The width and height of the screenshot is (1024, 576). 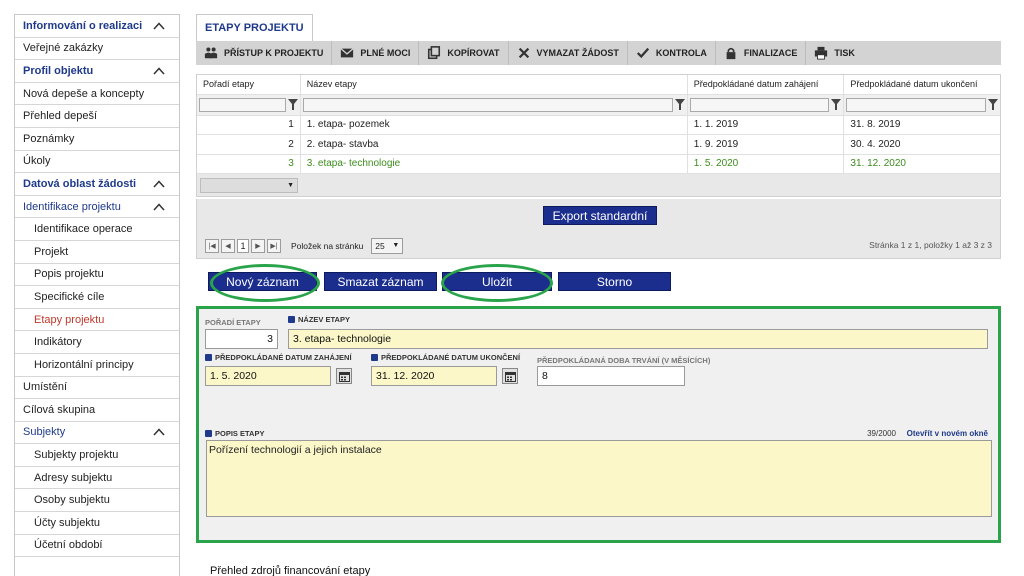 I want to click on table-row: 1 1. etapa- pozemek 1. 1. 2019 31. 8. 2019, so click(x=598, y=125).